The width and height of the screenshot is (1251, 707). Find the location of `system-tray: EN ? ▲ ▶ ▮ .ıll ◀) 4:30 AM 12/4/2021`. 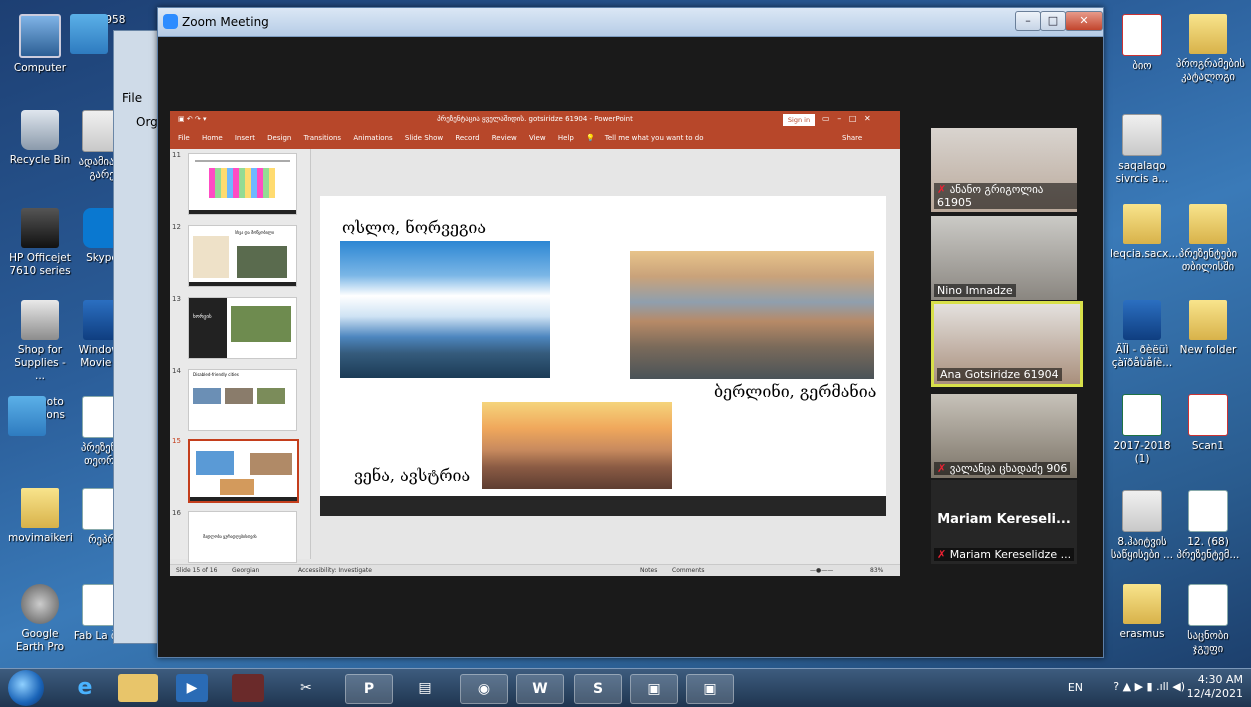

system-tray: EN ? ▲ ▶ ▮ .ıll ◀) 4:30 AM 12/4/2021 is located at coordinates (1155, 687).